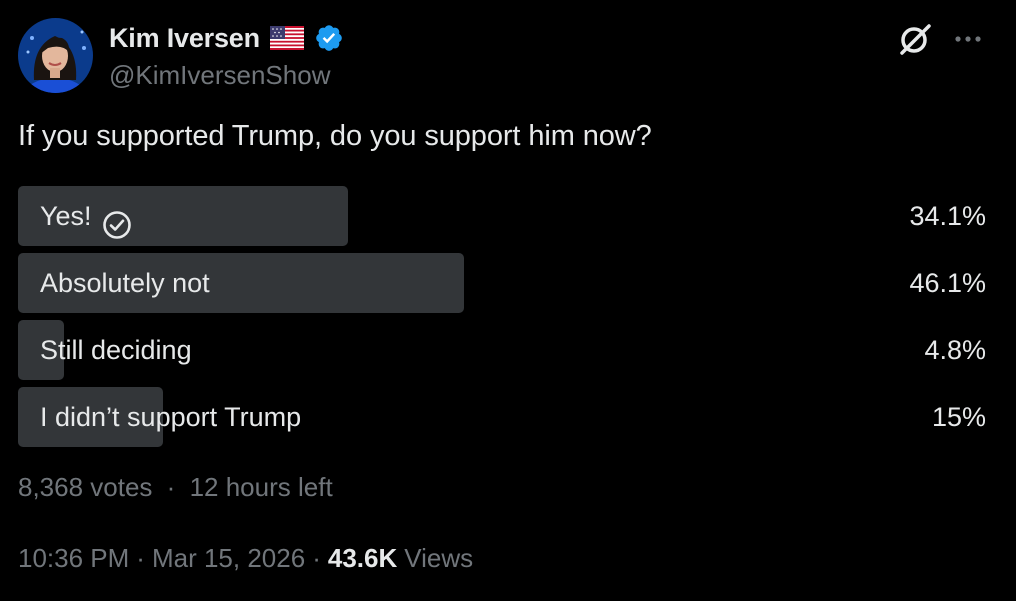 The height and width of the screenshot is (601, 1016). Describe the element at coordinates (261, 487) in the screenshot. I see `poll-time-left: 12 hours left` at that location.